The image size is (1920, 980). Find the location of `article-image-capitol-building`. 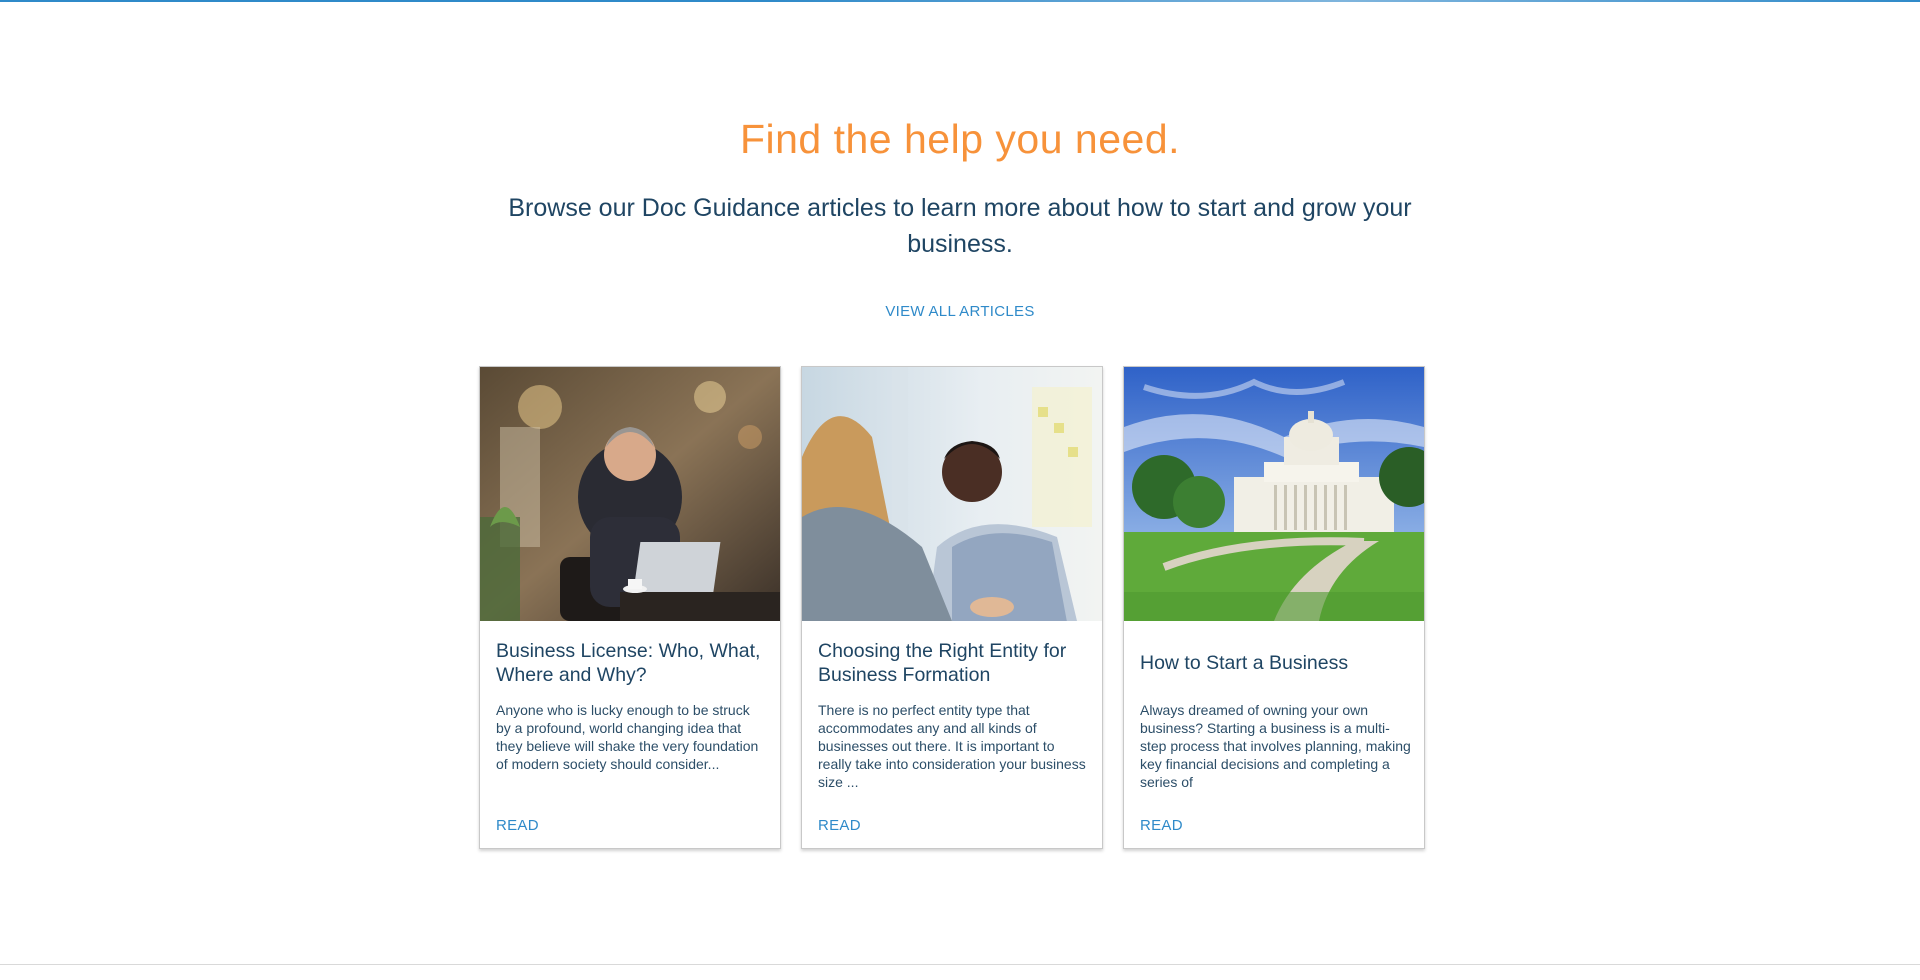

article-image-capitol-building is located at coordinates (1274, 494).